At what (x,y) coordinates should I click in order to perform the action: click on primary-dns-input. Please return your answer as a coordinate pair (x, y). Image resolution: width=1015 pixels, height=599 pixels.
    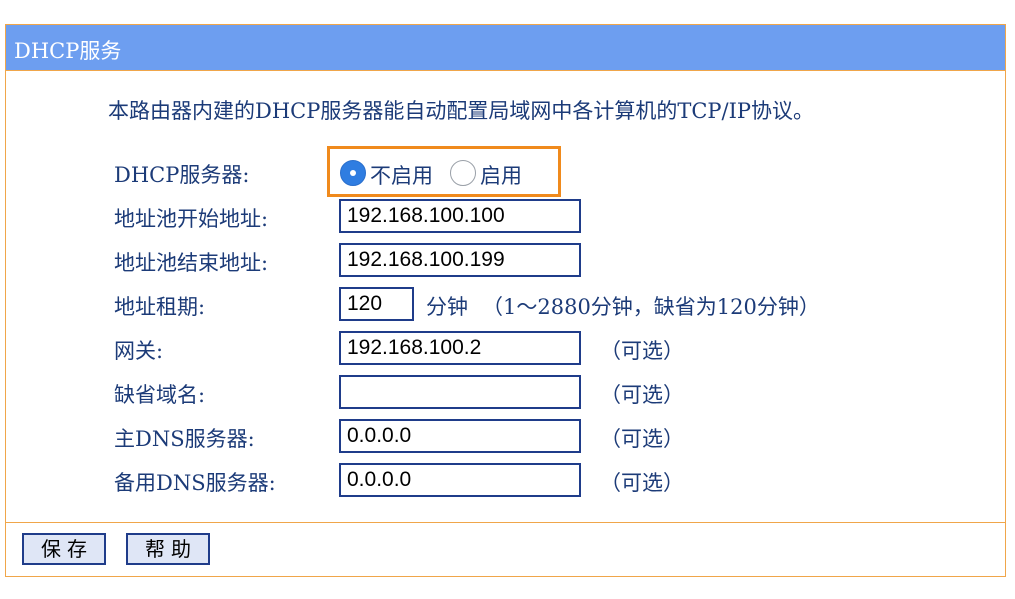
    Looking at the image, I should click on (460, 436).